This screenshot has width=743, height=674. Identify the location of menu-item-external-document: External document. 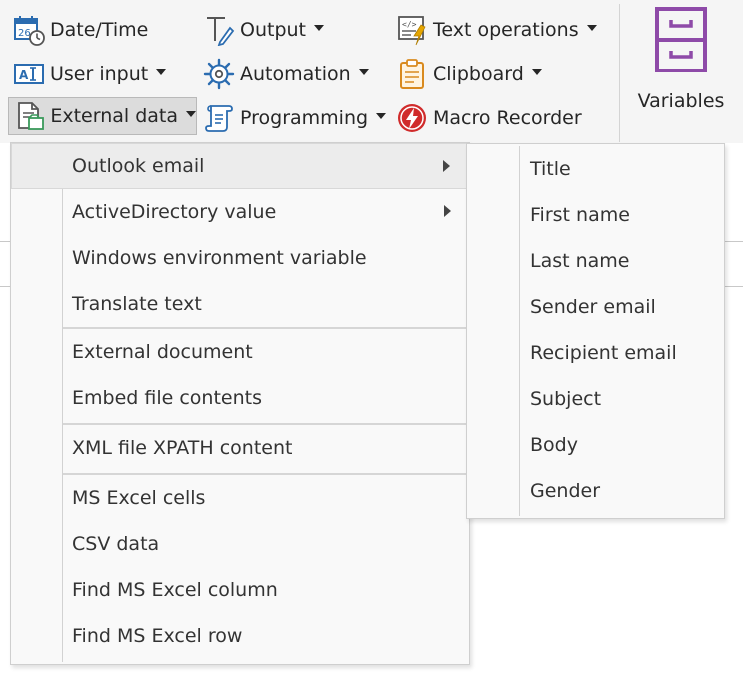
(240, 352).